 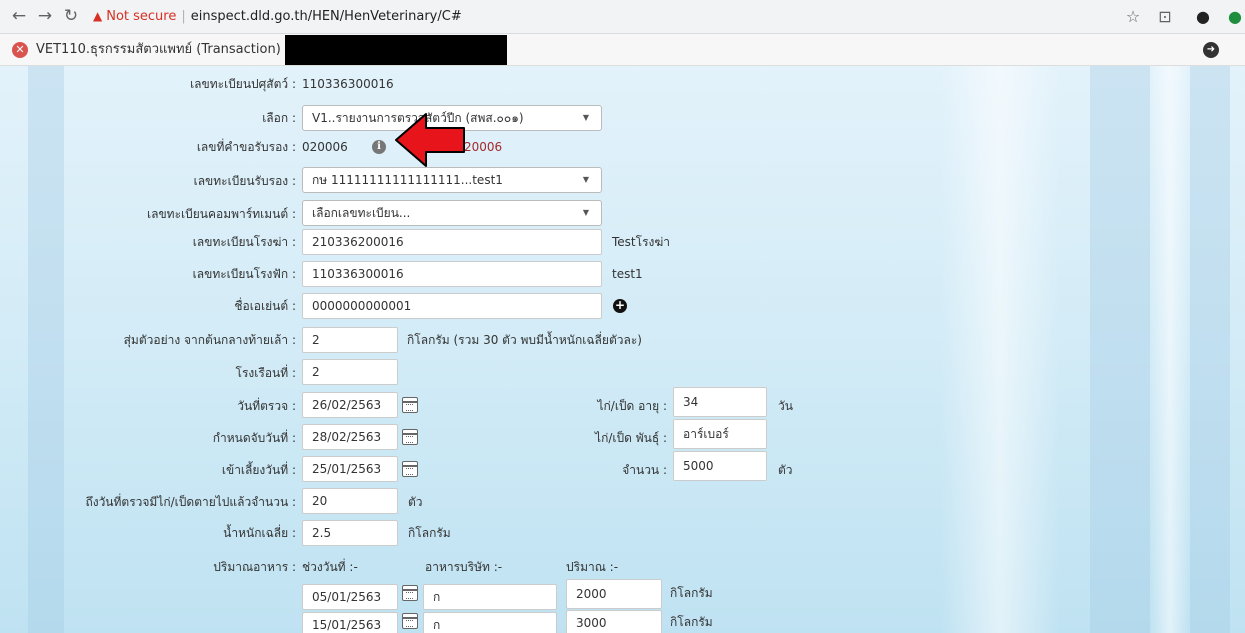 I want to click on redacted-area, so click(x=396, y=50).